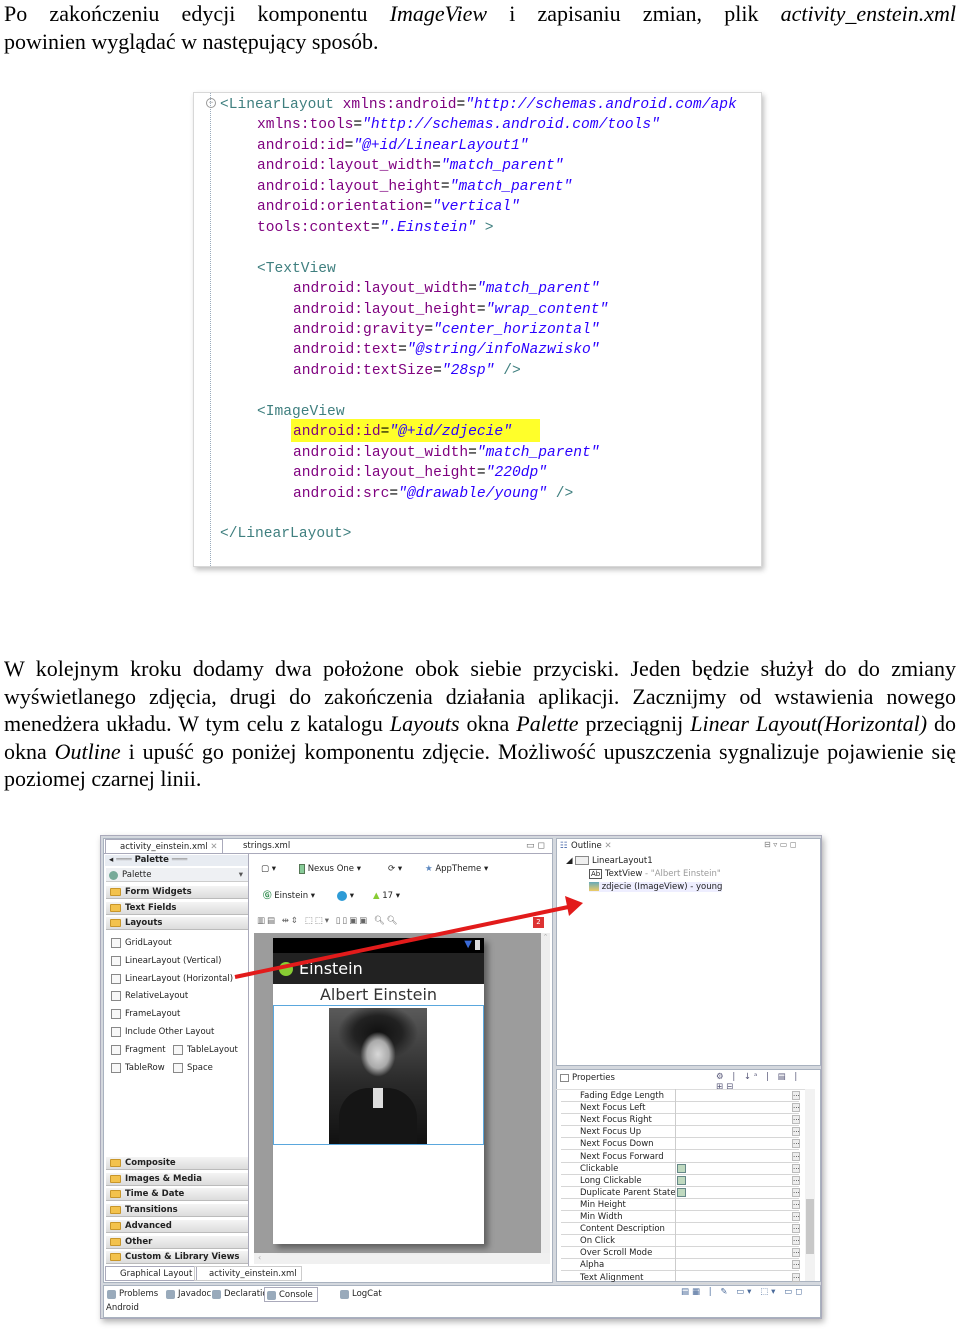 This screenshot has width=960, height=1335. I want to click on code-line: android:orientation="vertical", so click(388, 207).